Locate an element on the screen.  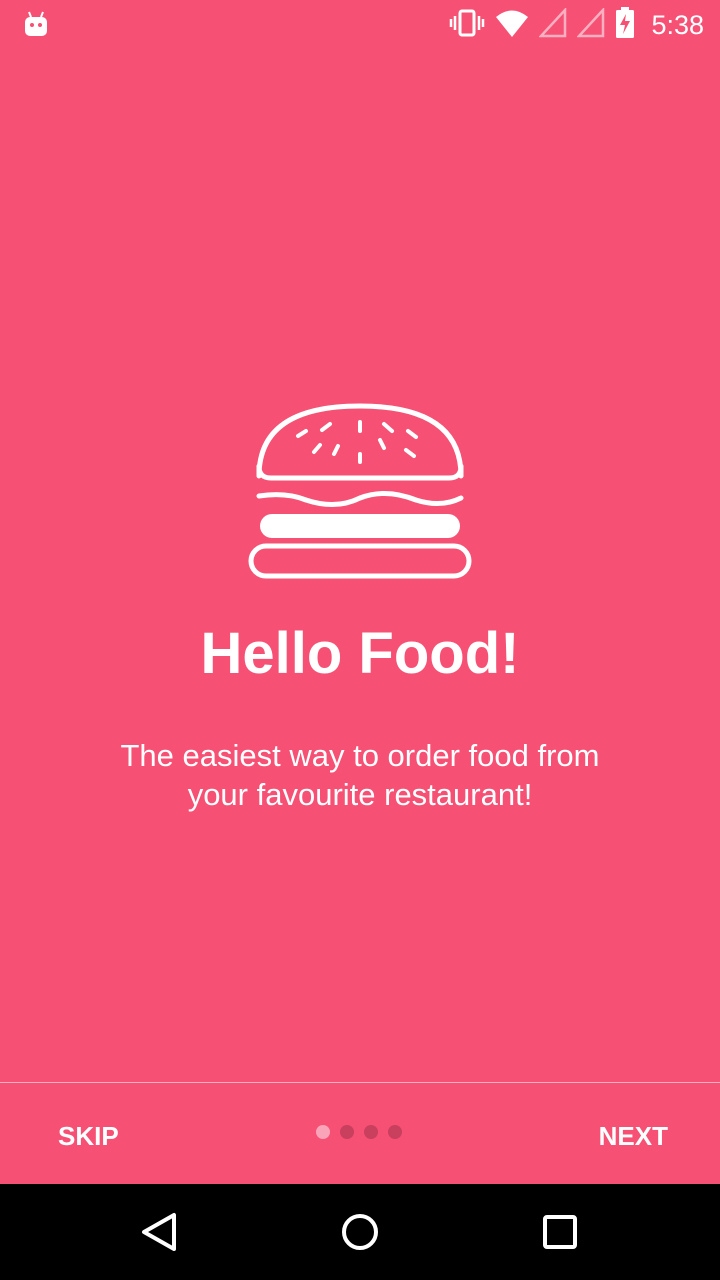
navigation-bar is located at coordinates (360, 1232).